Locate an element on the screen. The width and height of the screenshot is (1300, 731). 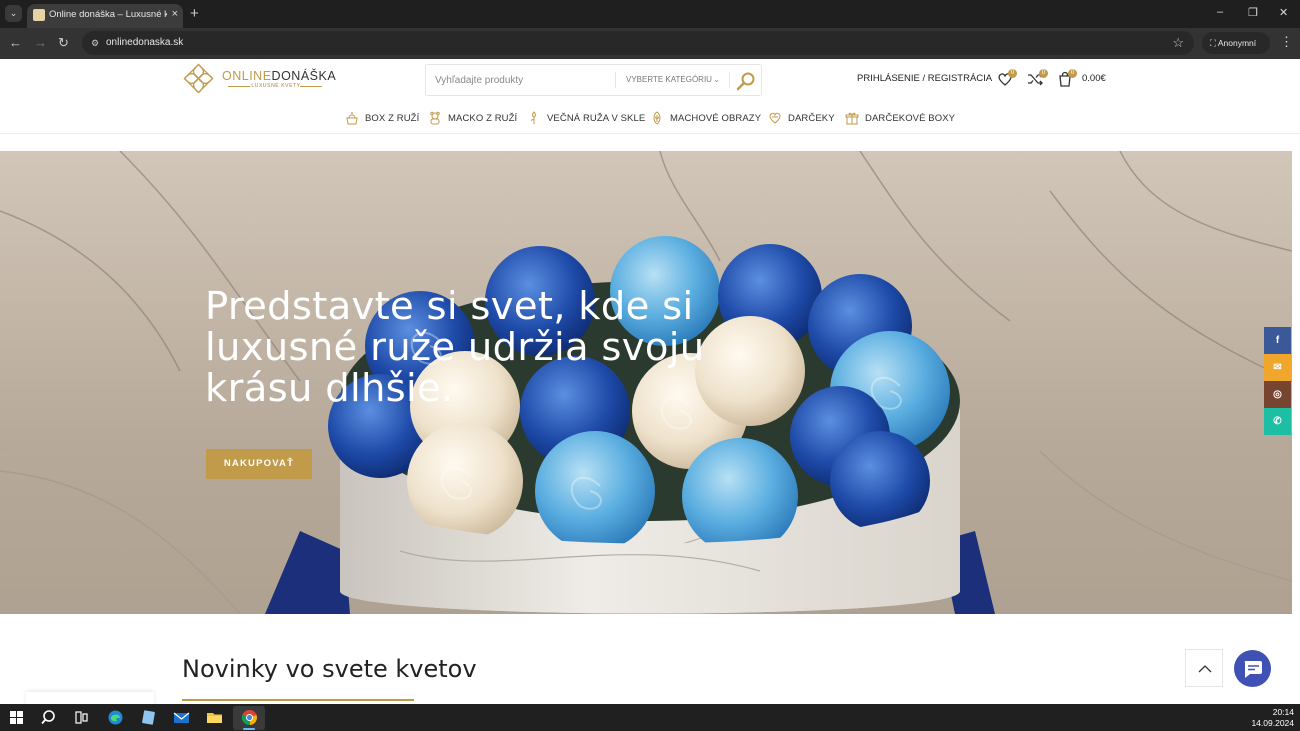
incognito-icon: ⛶ is located at coordinates (1214, 43).